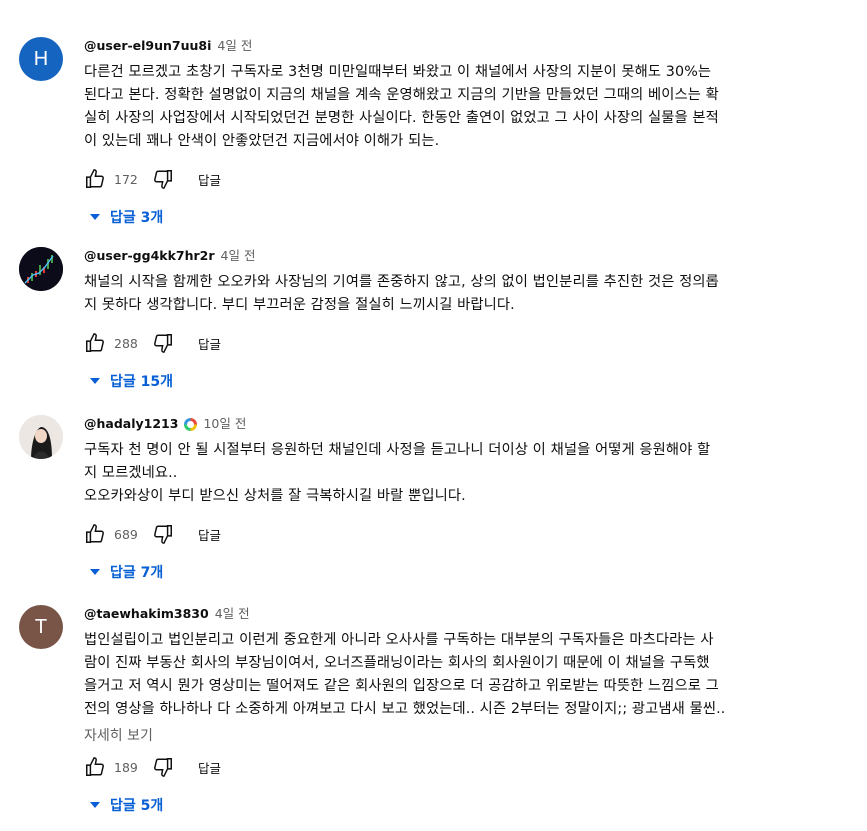 This screenshot has width=867, height=831. Describe the element at coordinates (149, 256) in the screenshot. I see `comment-author: @user-gg4kk7hr2r` at that location.